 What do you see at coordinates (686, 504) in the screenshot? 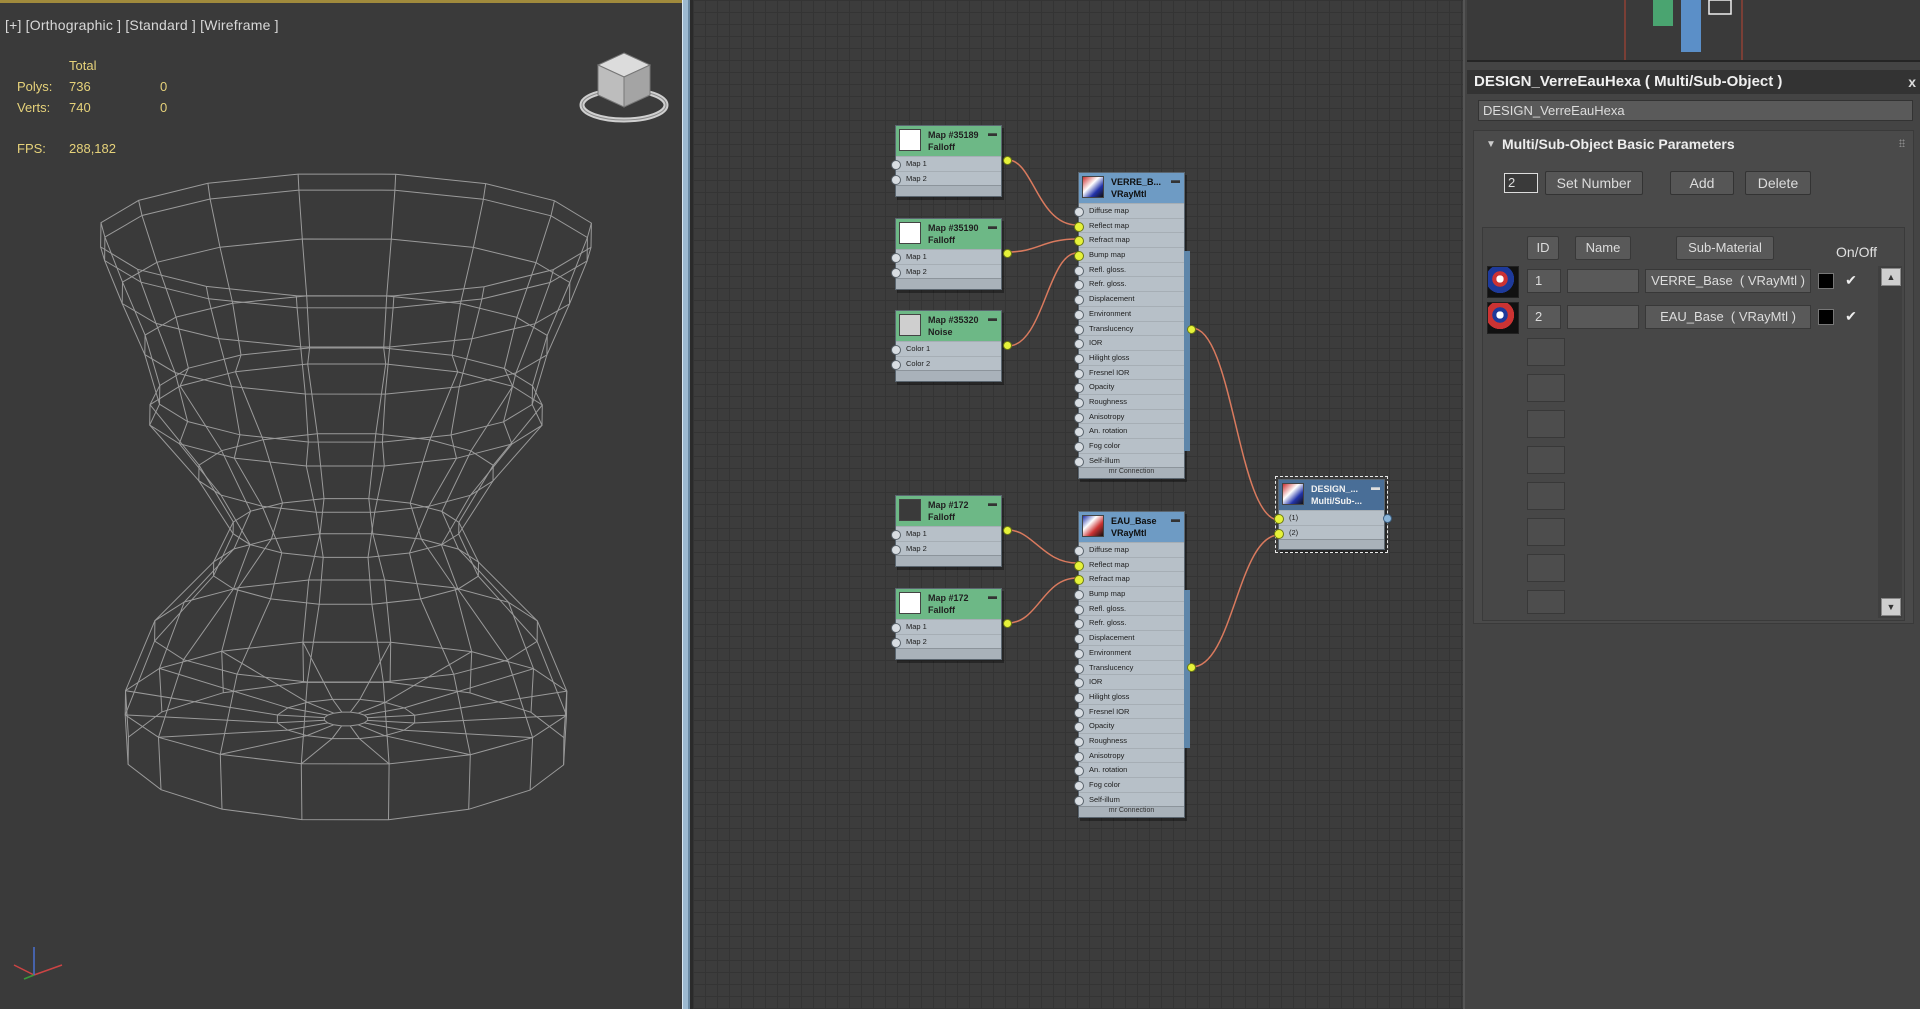
I see `viewport-splitter` at bounding box center [686, 504].